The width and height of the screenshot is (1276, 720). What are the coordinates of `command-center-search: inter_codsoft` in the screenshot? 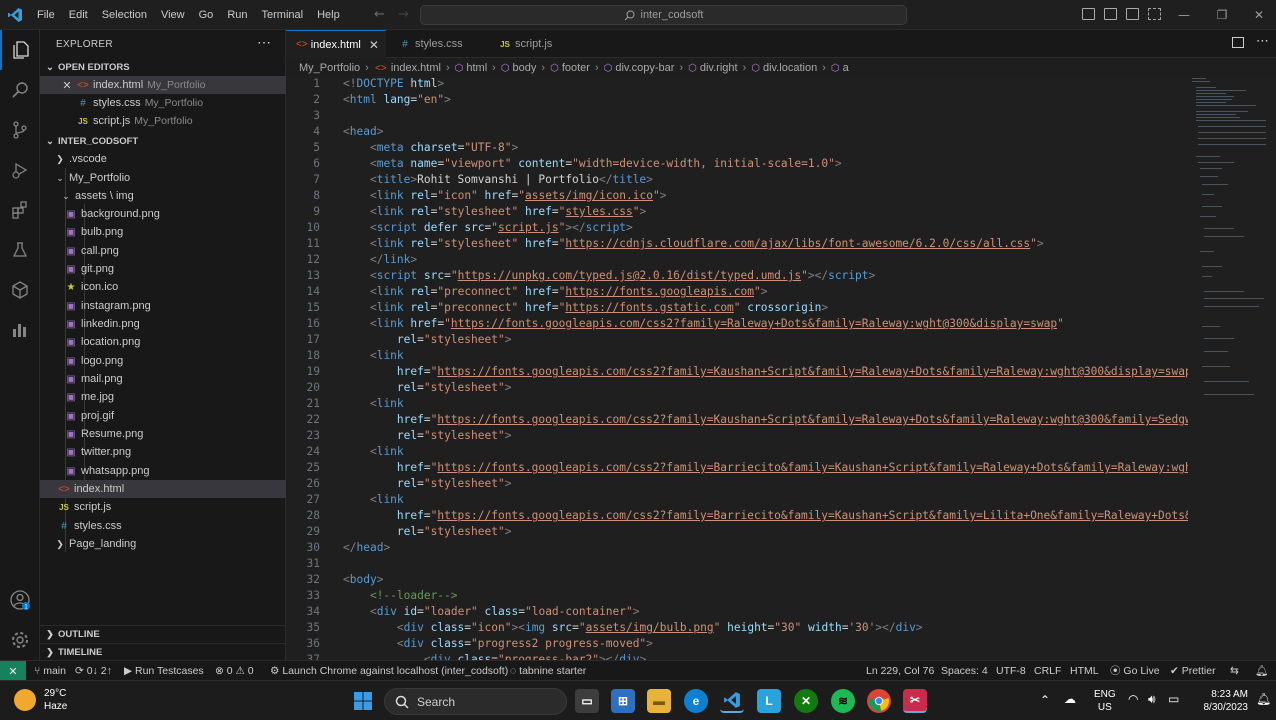 It's located at (663, 15).